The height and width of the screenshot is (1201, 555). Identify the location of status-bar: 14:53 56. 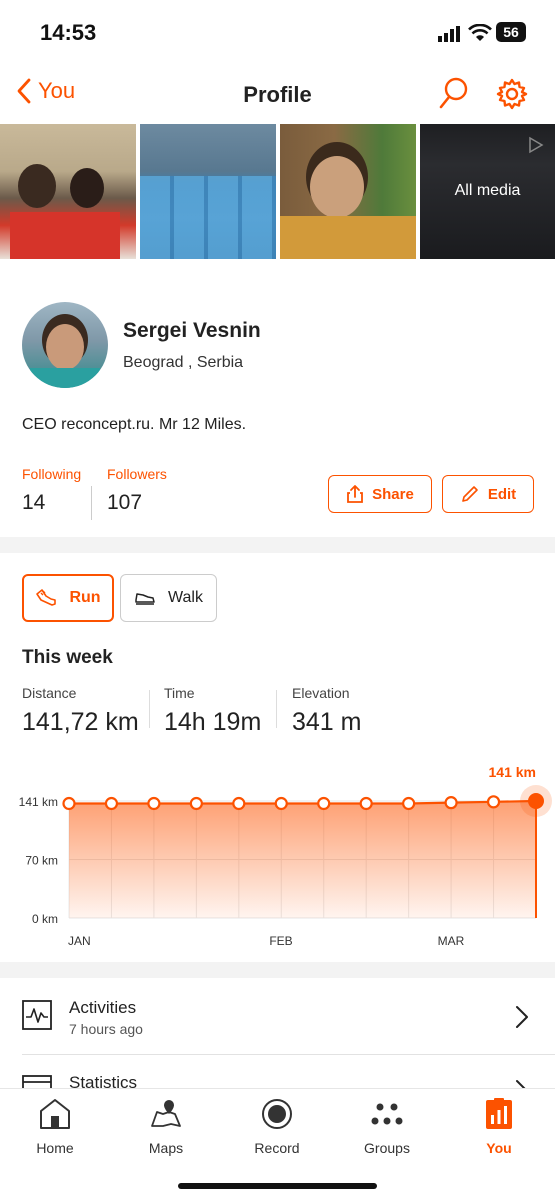
(277, 32).